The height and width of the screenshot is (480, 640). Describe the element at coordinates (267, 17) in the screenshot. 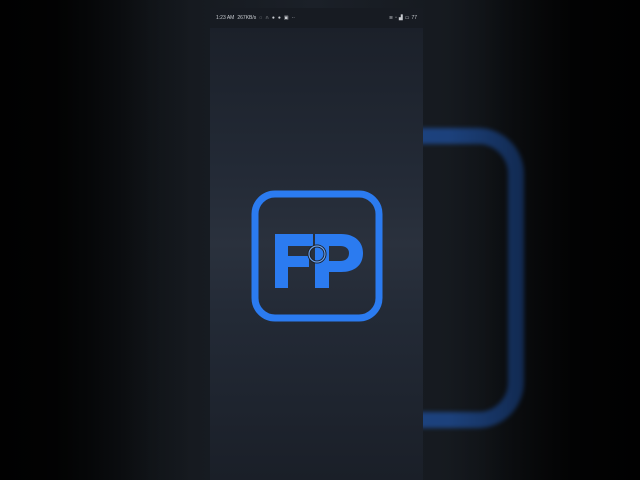

I see `headset-icon: ∩` at that location.